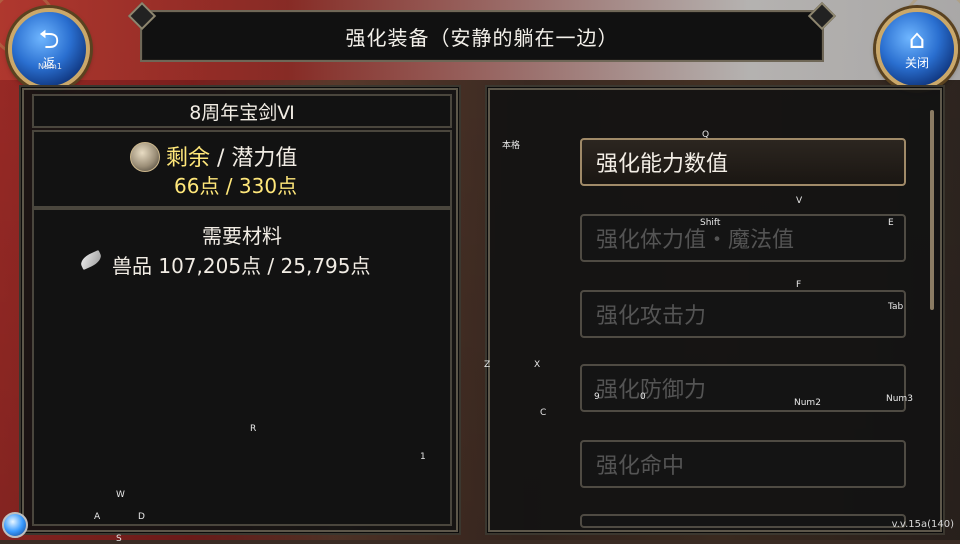  I want to click on potential-labels: 剩余 / 潜力值, so click(231, 156).